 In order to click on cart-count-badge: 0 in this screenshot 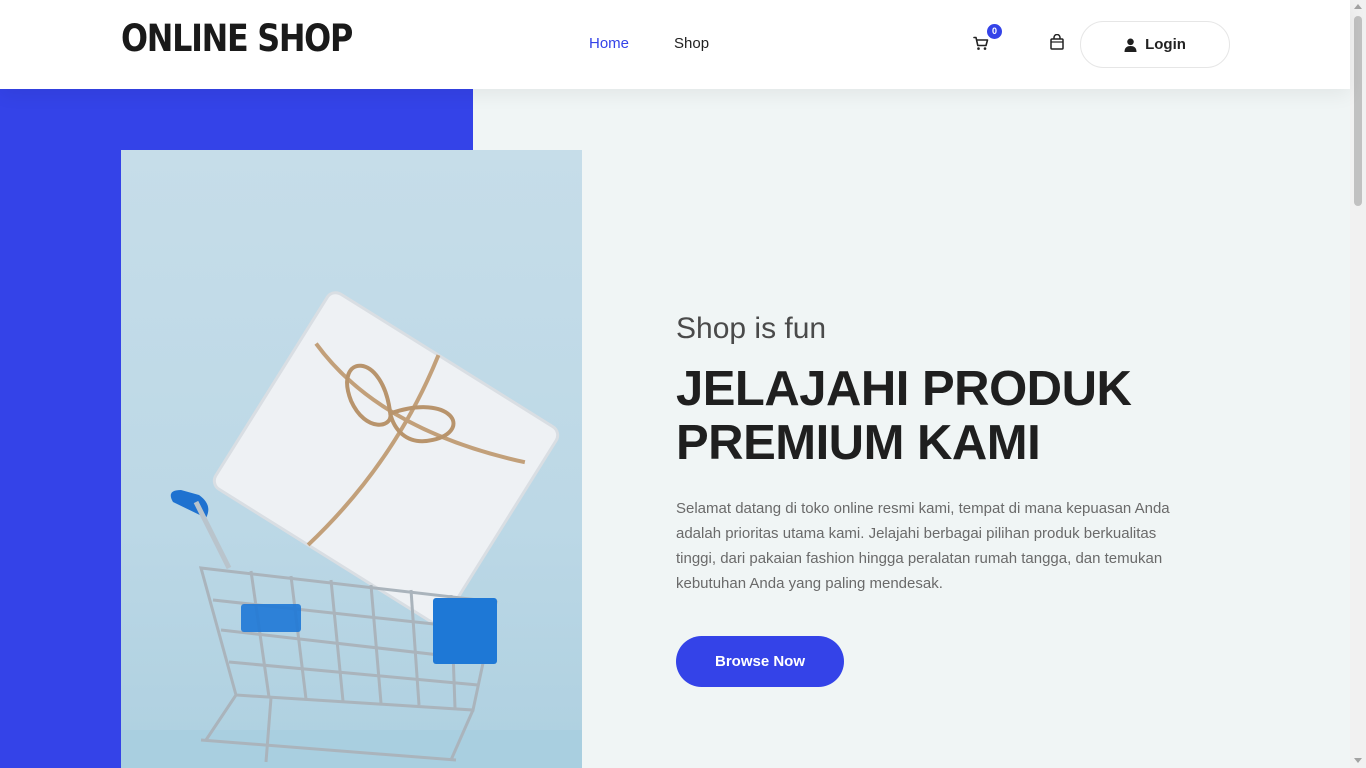, I will do `click(994, 31)`.